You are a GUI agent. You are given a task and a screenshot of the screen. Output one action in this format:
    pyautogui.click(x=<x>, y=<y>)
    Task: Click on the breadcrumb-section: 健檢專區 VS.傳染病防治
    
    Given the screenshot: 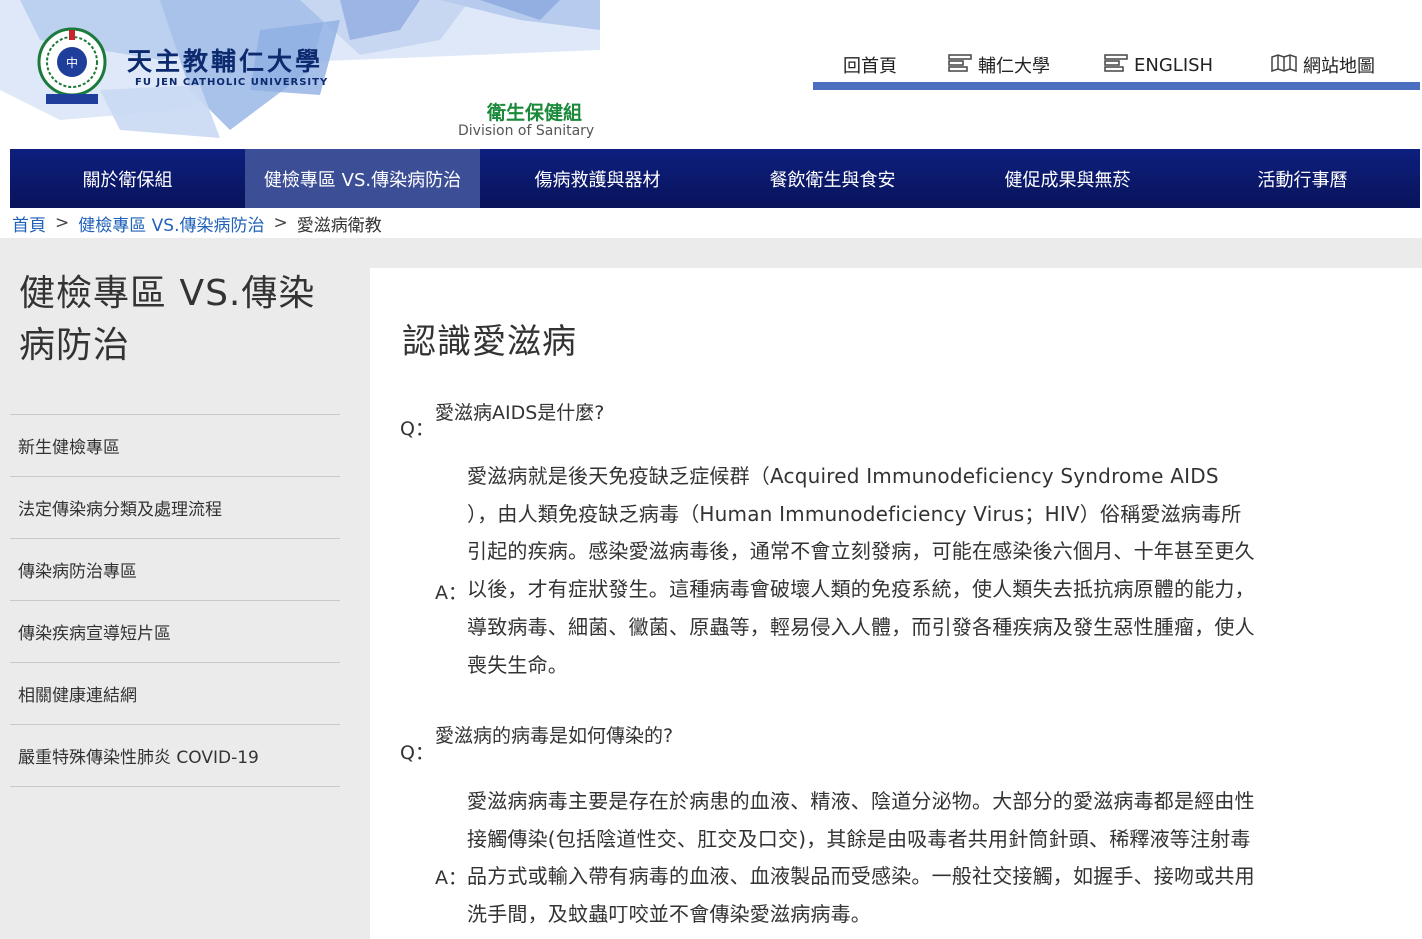 What is the action you would take?
    pyautogui.click(x=171, y=223)
    